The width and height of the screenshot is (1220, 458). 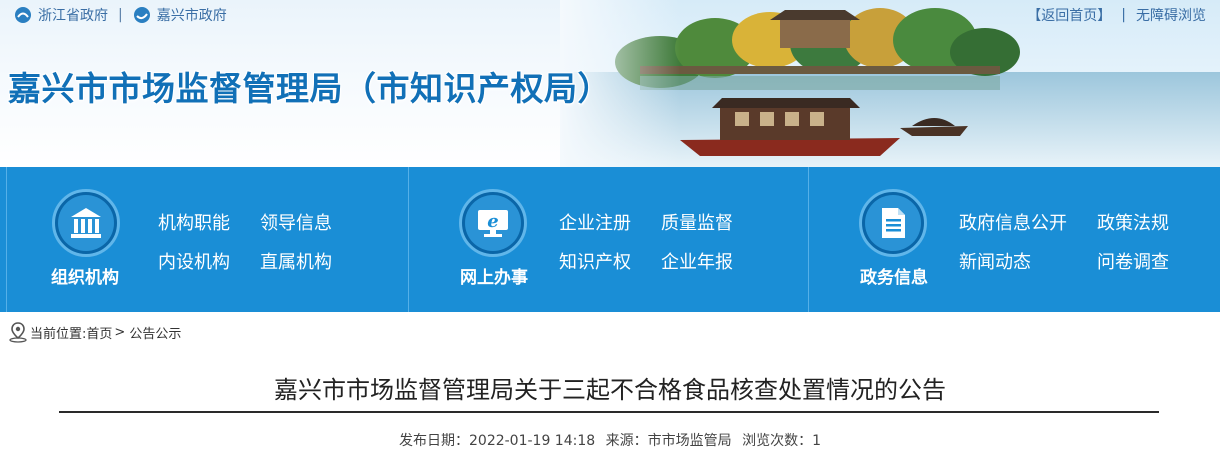 I want to click on nav-link-survey: 问卷调查, so click(x=1133, y=261).